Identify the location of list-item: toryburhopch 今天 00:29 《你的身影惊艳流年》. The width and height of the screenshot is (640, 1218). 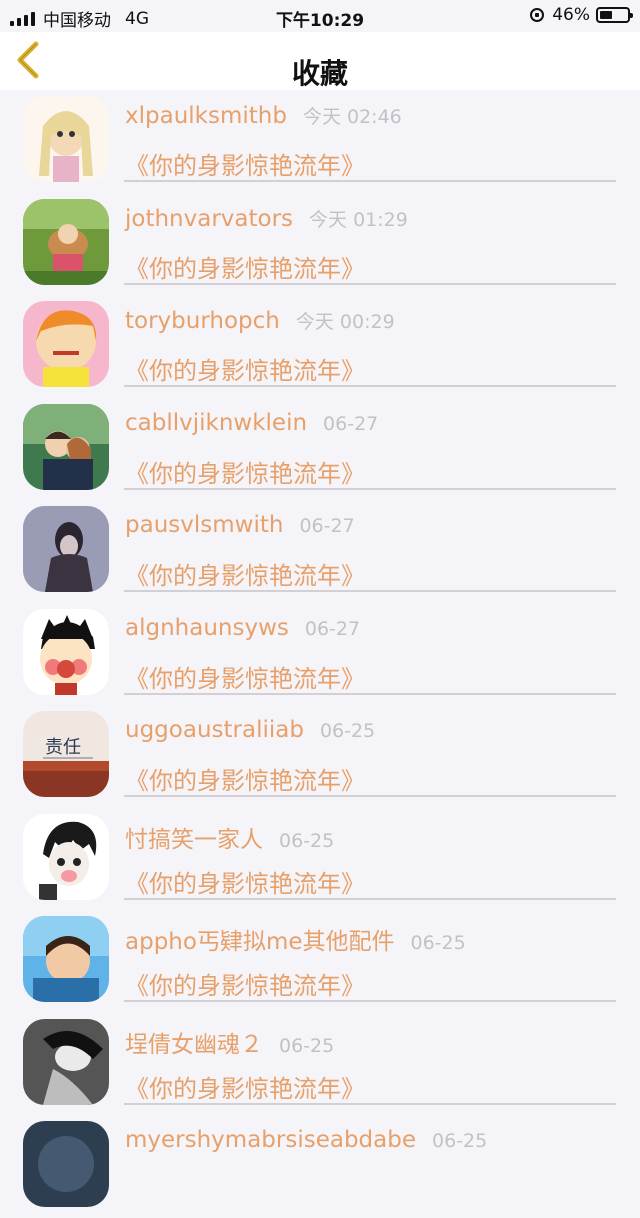
(320, 346).